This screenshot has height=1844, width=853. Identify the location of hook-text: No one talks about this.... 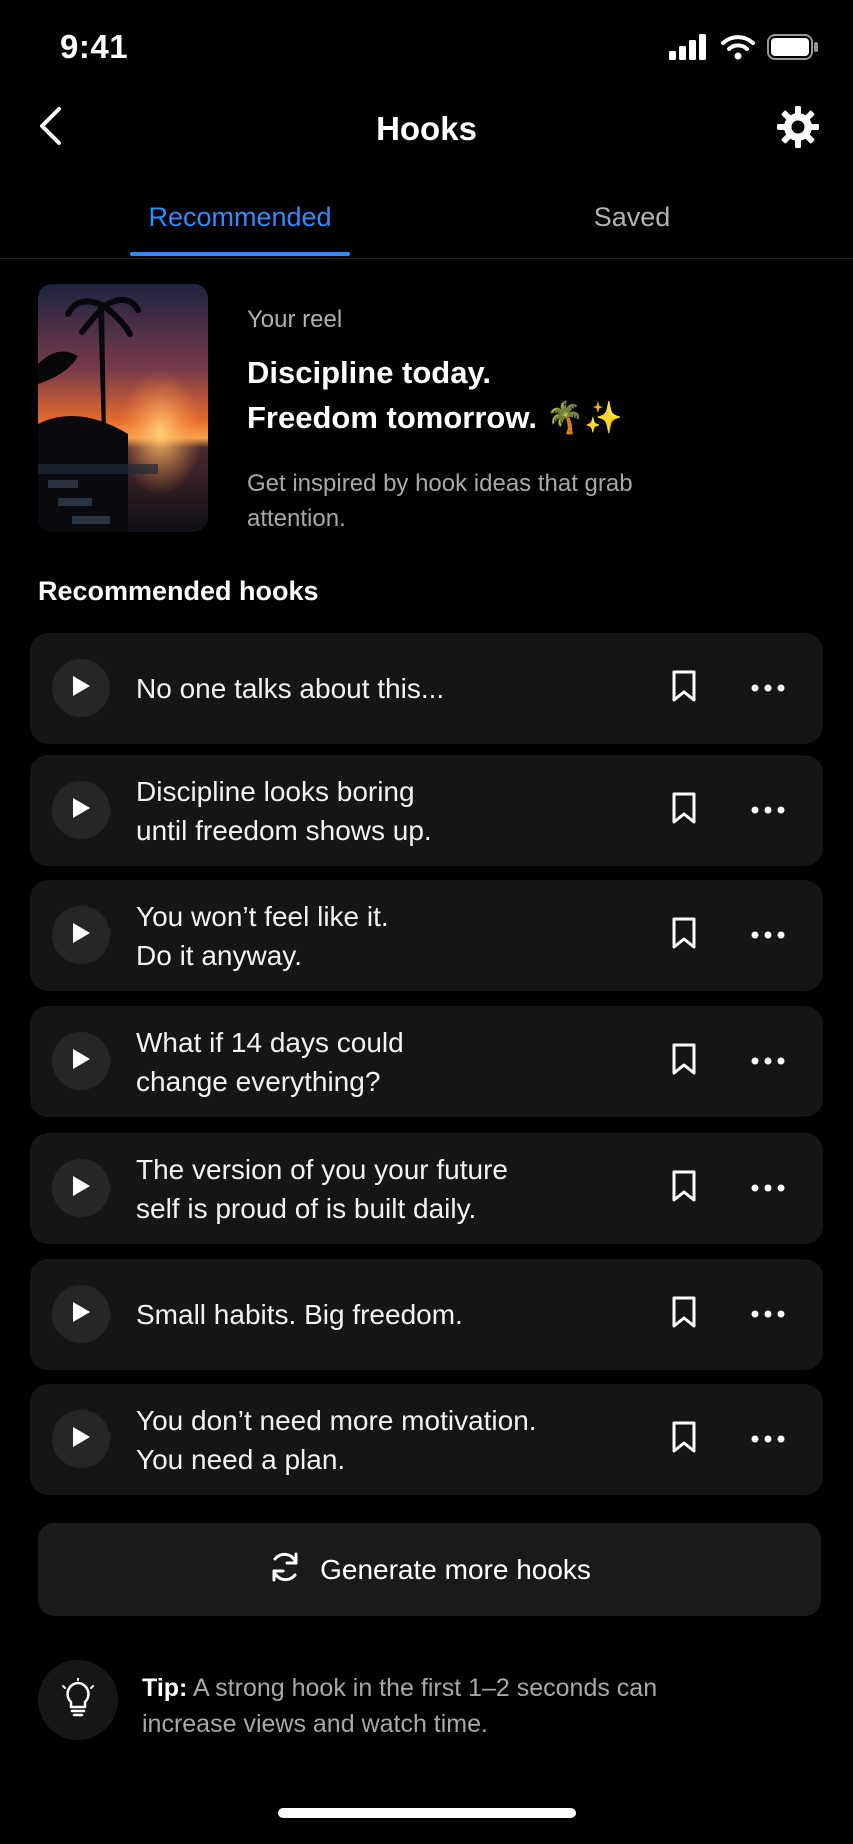
(290, 688).